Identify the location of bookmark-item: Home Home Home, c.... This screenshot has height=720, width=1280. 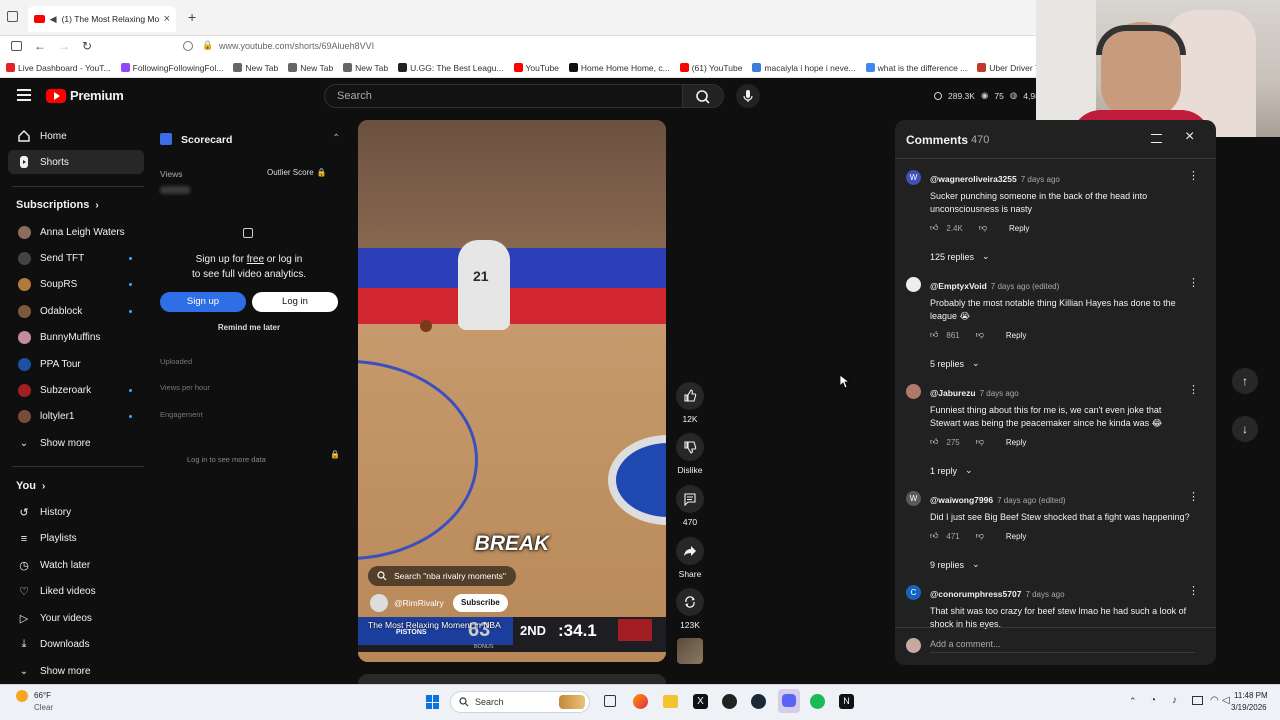
(619, 68).